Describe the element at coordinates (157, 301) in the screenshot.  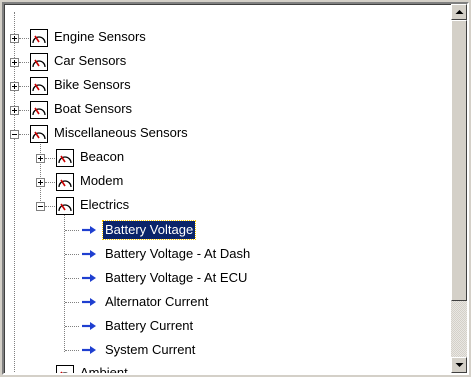
I see `tree-item-label: Alternator Current` at that location.